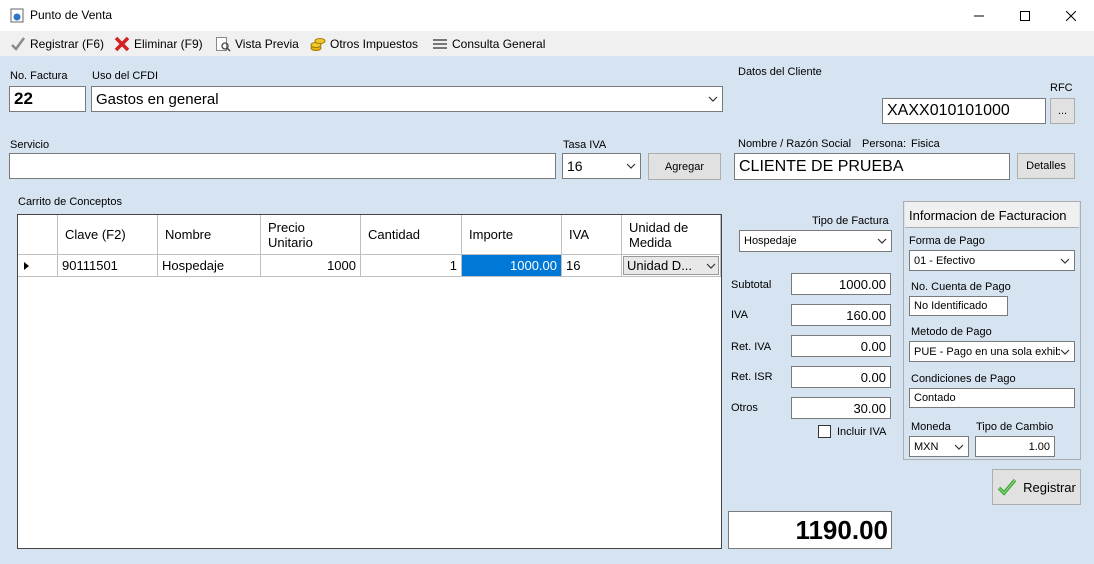  What do you see at coordinates (1015, 427) in the screenshot?
I see `tipo-cambio-label: Tipo de Cambio` at bounding box center [1015, 427].